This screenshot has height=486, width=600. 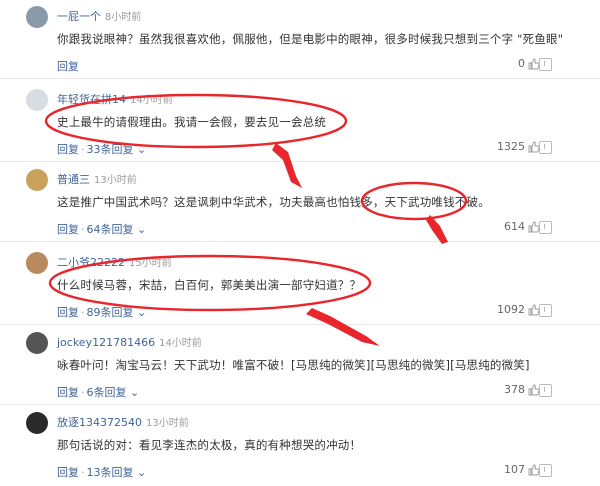 I want to click on reply-count-link: 89条回复, so click(x=110, y=312).